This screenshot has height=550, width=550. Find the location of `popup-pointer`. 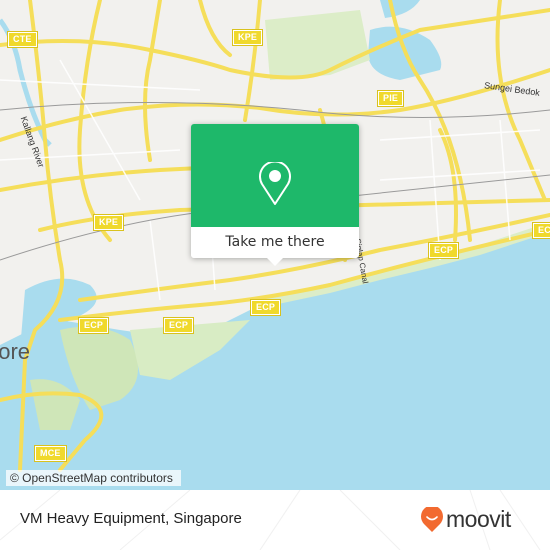

popup-pointer is located at coordinates (275, 262).